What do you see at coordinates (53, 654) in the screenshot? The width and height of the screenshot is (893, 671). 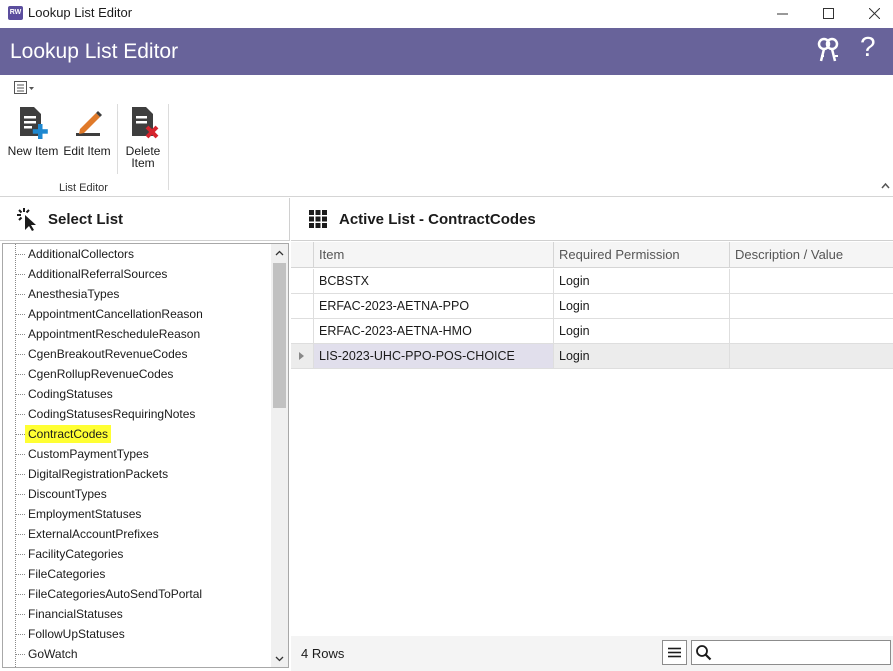 I see `tree-item-label: GoWatch` at bounding box center [53, 654].